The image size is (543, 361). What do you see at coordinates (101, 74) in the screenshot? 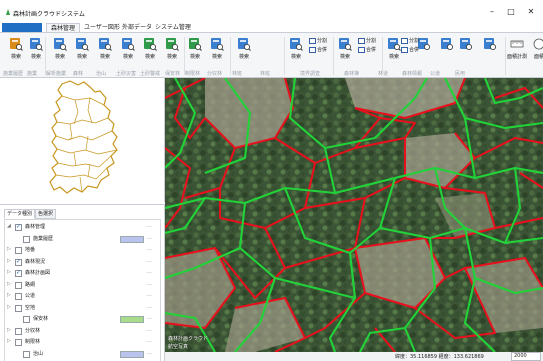
I see `ribbon-group-label: 治山` at bounding box center [101, 74].